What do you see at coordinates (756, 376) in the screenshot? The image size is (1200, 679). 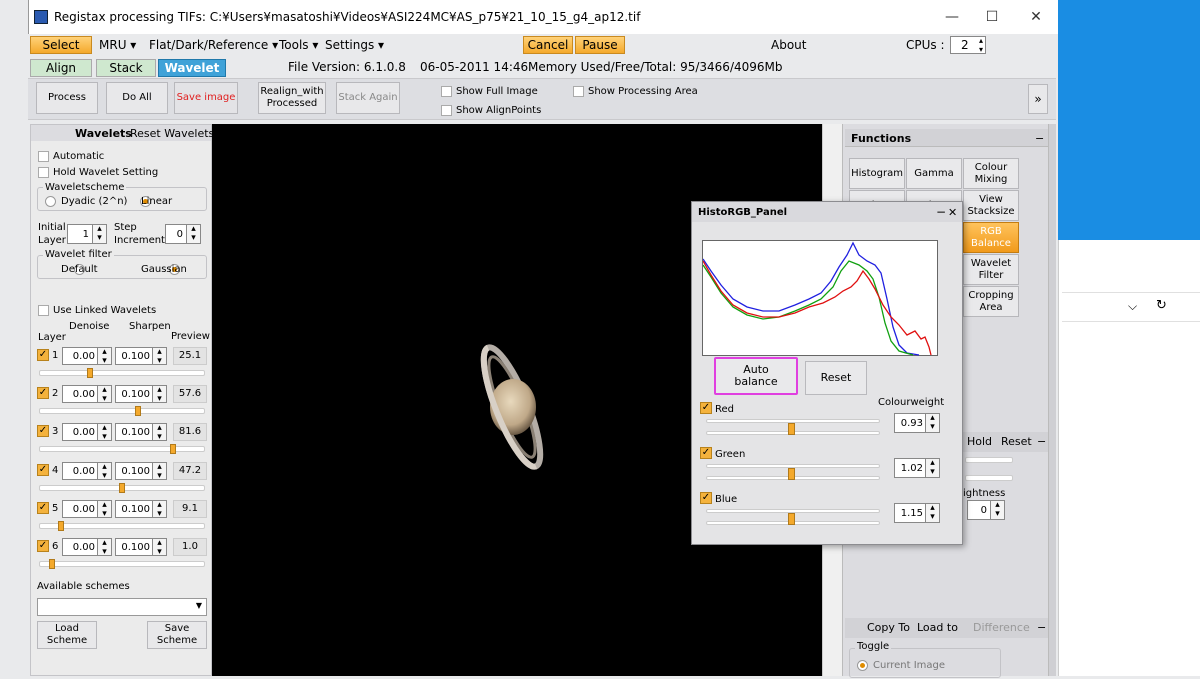 I see `auto-balance-button: Auto balance` at bounding box center [756, 376].